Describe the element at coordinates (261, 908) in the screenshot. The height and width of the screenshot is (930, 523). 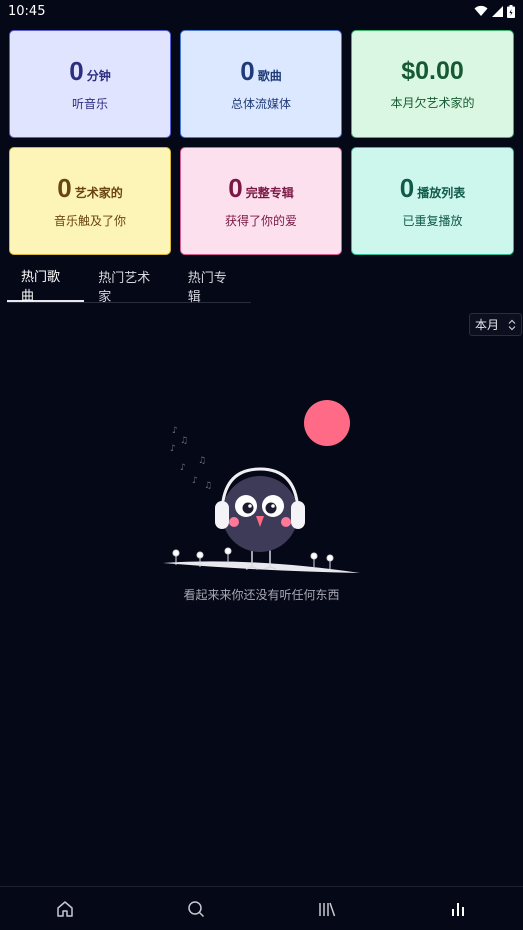
I see `bottom-nav` at that location.